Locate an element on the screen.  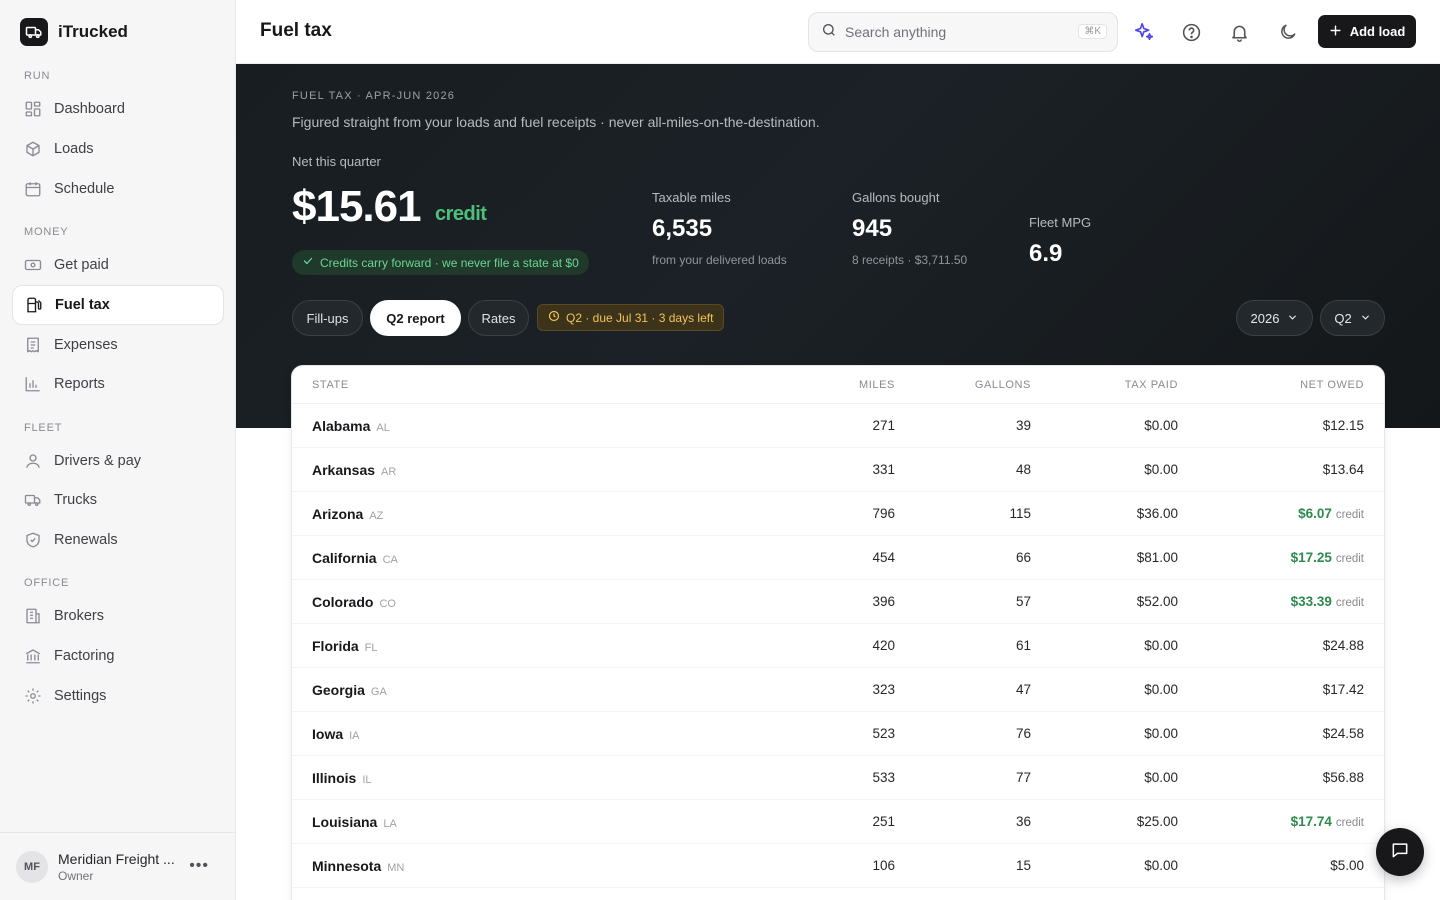
state-name: Florida is located at coordinates (335, 646).